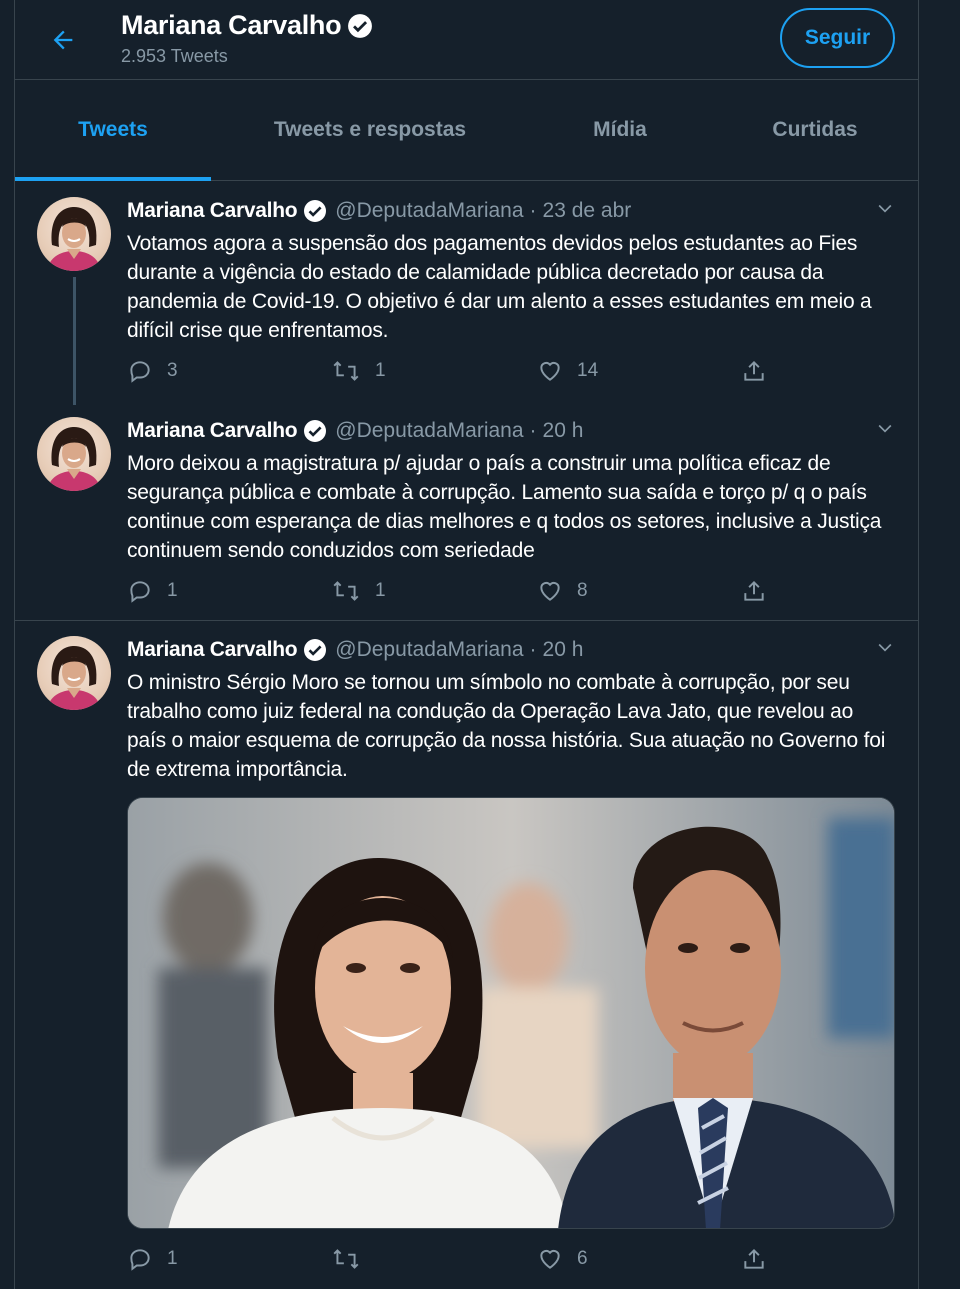  I want to click on like-button: 6, so click(562, 1259).